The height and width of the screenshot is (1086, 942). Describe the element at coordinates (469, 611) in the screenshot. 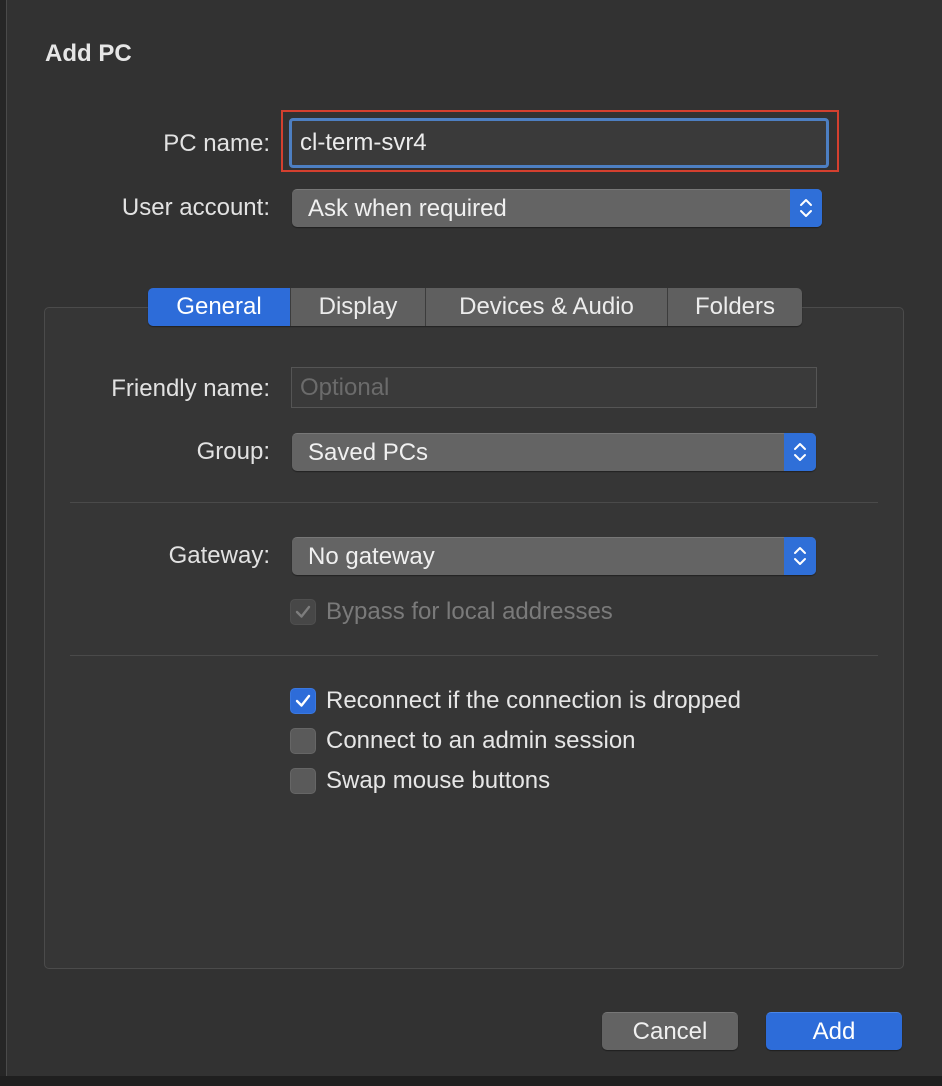

I see `bypass-local-label: Bypass for local addresses` at that location.